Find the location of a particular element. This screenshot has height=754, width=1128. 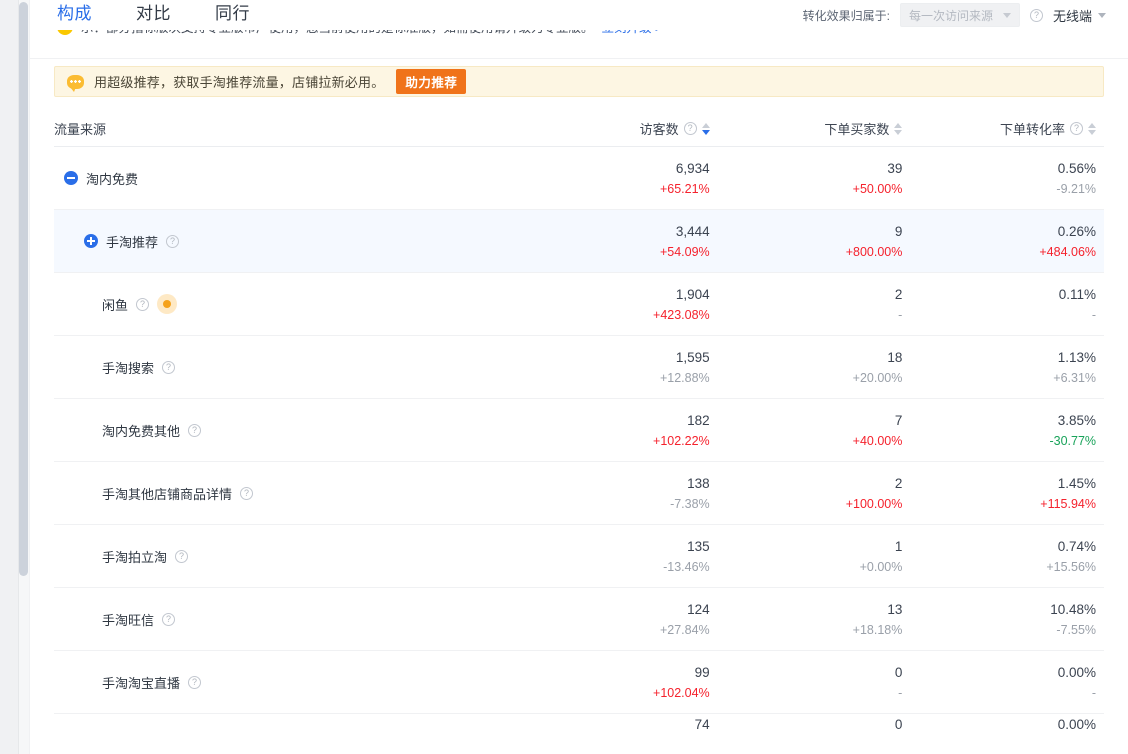

row-conversion-delta: -7.55% is located at coordinates (1076, 629).